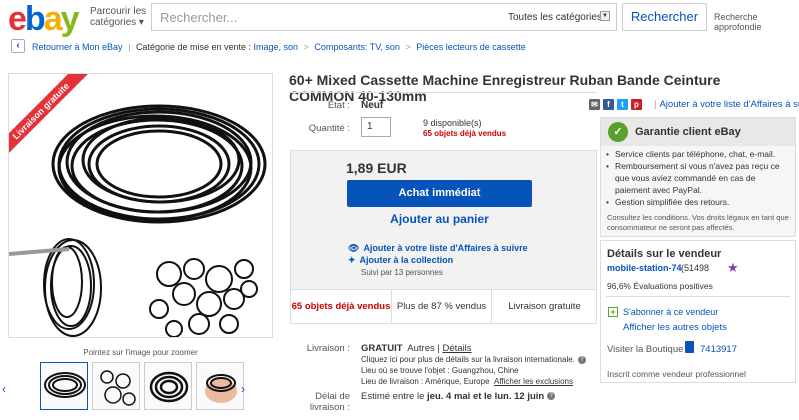 The image size is (799, 420). Describe the element at coordinates (648, 349) in the screenshot. I see `shop-label: Visiter la Boutique :` at that location.